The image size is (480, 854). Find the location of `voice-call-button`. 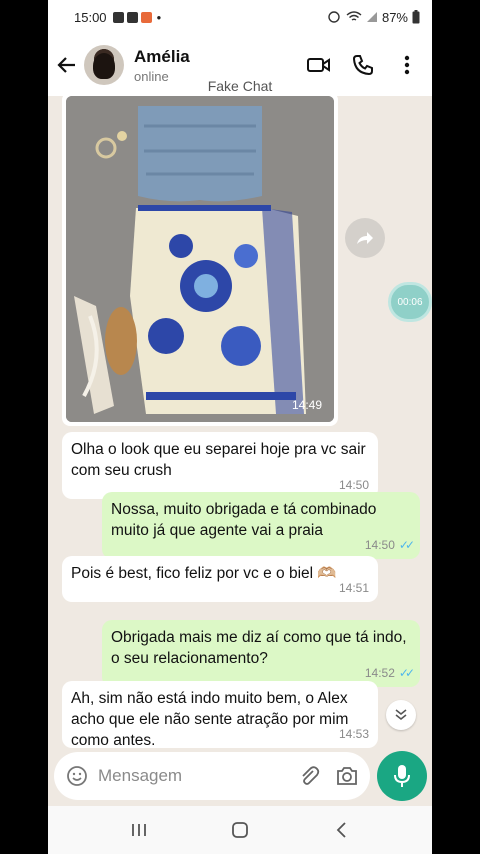

voice-call-button is located at coordinates (363, 65).